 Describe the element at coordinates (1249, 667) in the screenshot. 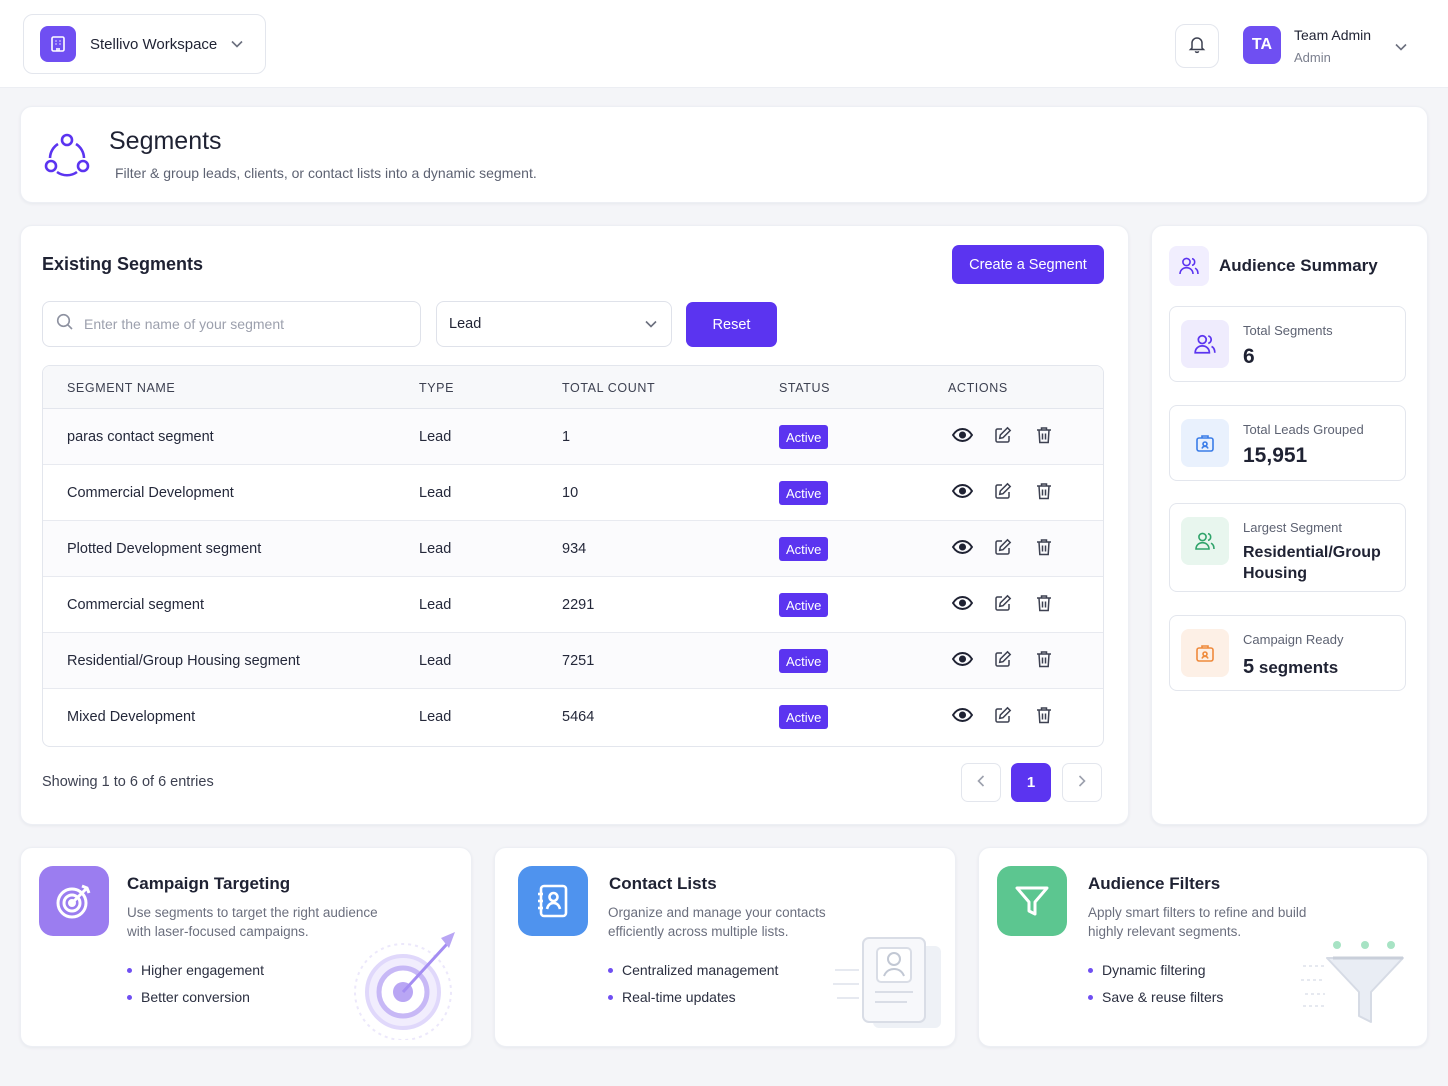

I see `stat-value-number: 5` at that location.